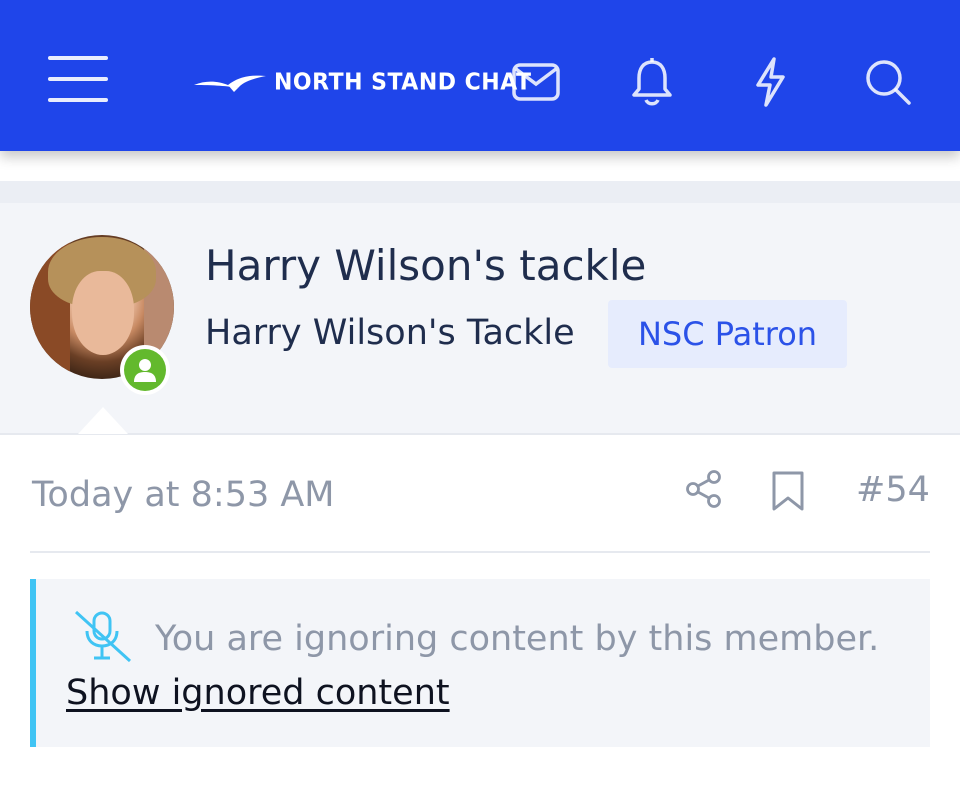 This screenshot has width=960, height=812. Describe the element at coordinates (480, 166) in the screenshot. I see `spacer` at that location.